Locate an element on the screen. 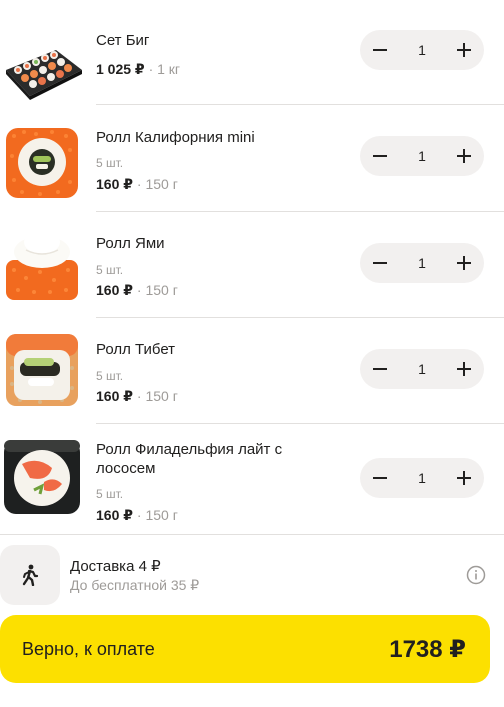 The width and height of the screenshot is (504, 707). product-name: Ролл Тибет is located at coordinates (136, 349).